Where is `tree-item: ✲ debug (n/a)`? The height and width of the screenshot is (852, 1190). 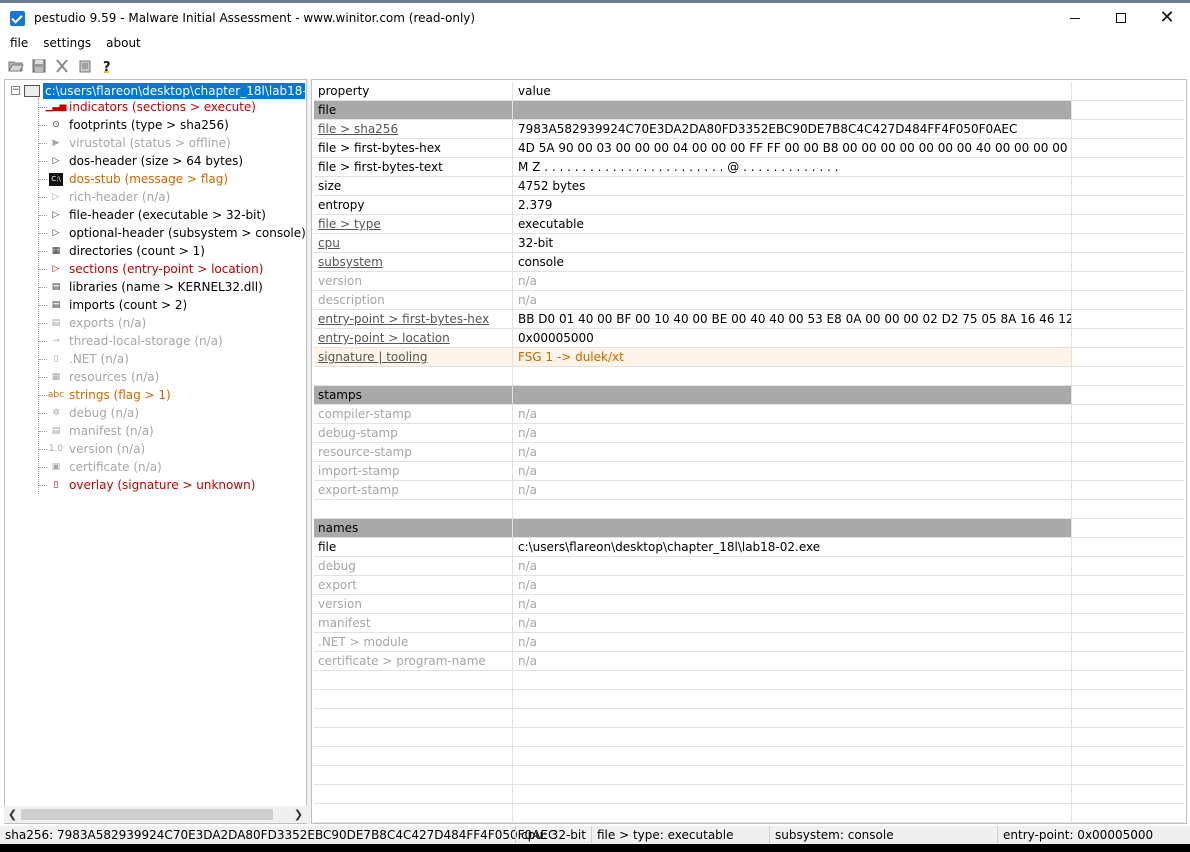 tree-item: ✲ debug (n/a) is located at coordinates (172, 413).